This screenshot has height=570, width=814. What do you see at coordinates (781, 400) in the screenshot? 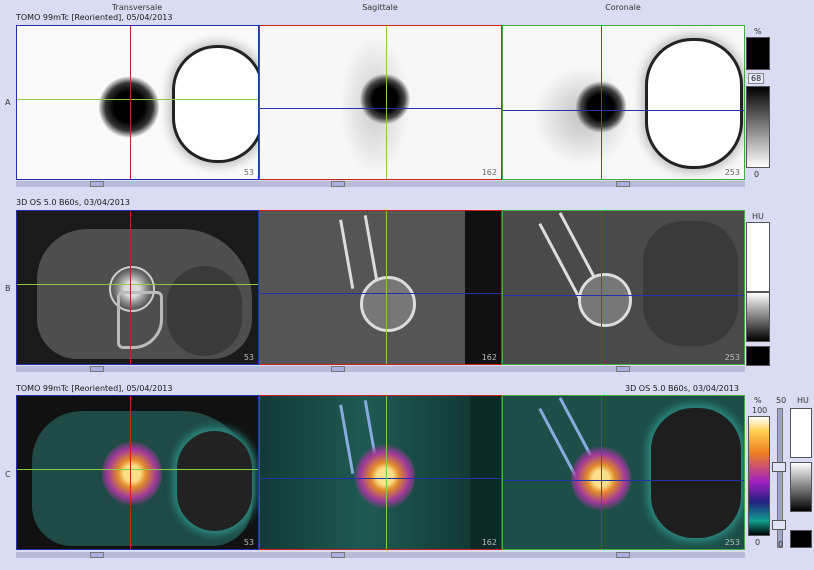
I see `blend-level-value: 50` at bounding box center [781, 400].